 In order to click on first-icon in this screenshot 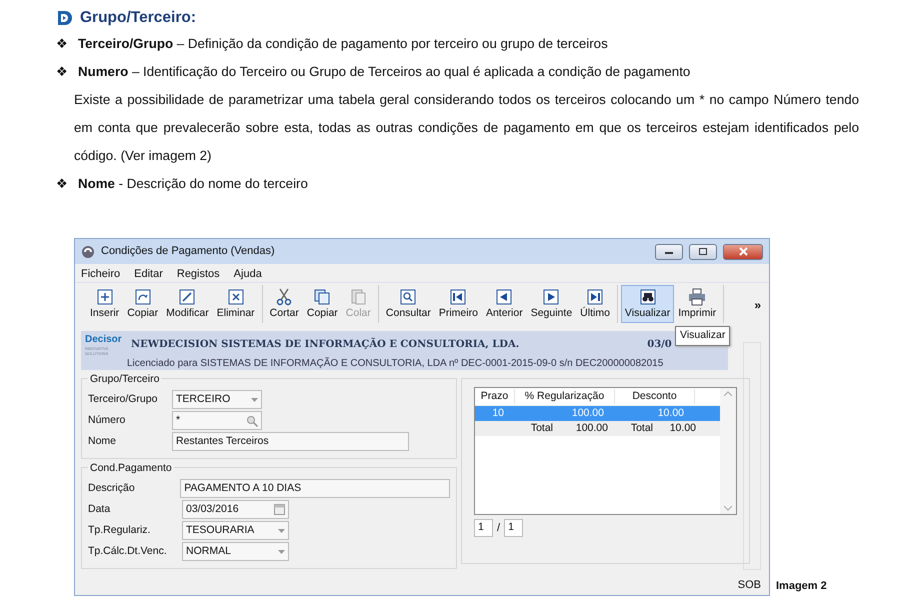, I will do `click(458, 297)`.